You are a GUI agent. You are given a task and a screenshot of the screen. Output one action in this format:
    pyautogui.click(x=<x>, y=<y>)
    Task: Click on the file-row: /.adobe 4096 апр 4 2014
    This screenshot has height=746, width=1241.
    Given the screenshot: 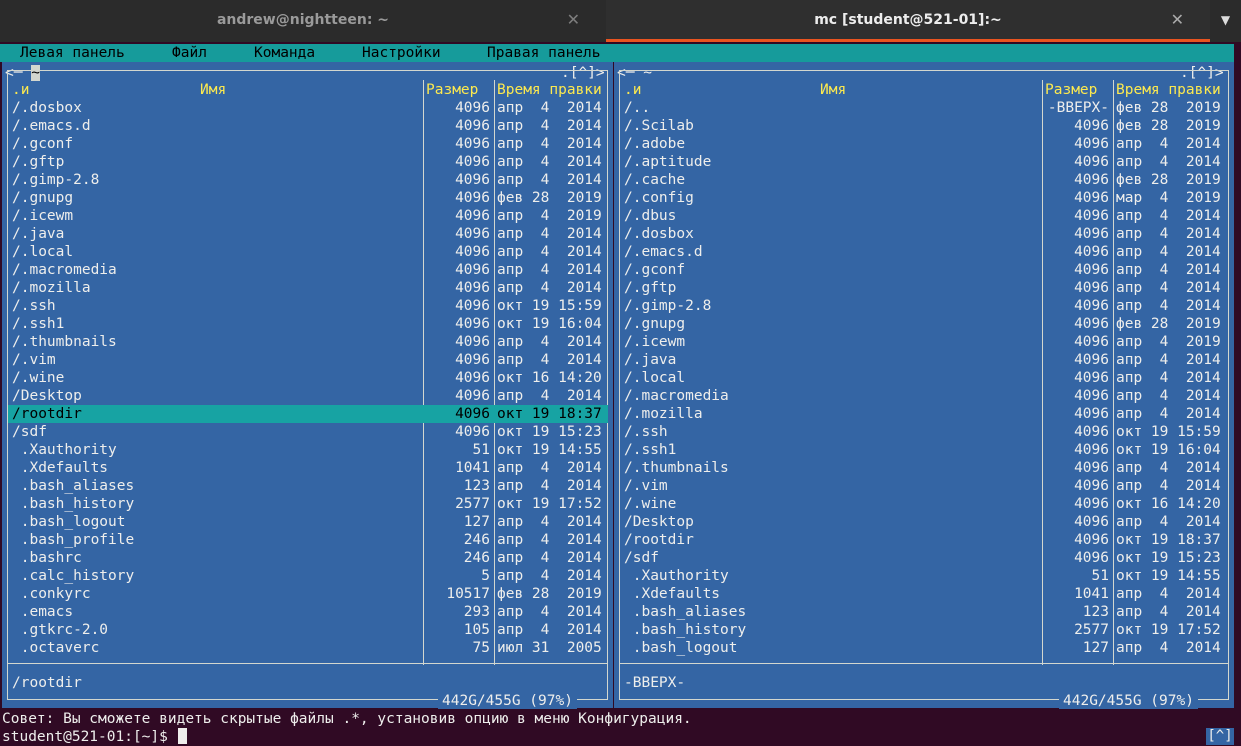 What is the action you would take?
    pyautogui.click(x=924, y=144)
    